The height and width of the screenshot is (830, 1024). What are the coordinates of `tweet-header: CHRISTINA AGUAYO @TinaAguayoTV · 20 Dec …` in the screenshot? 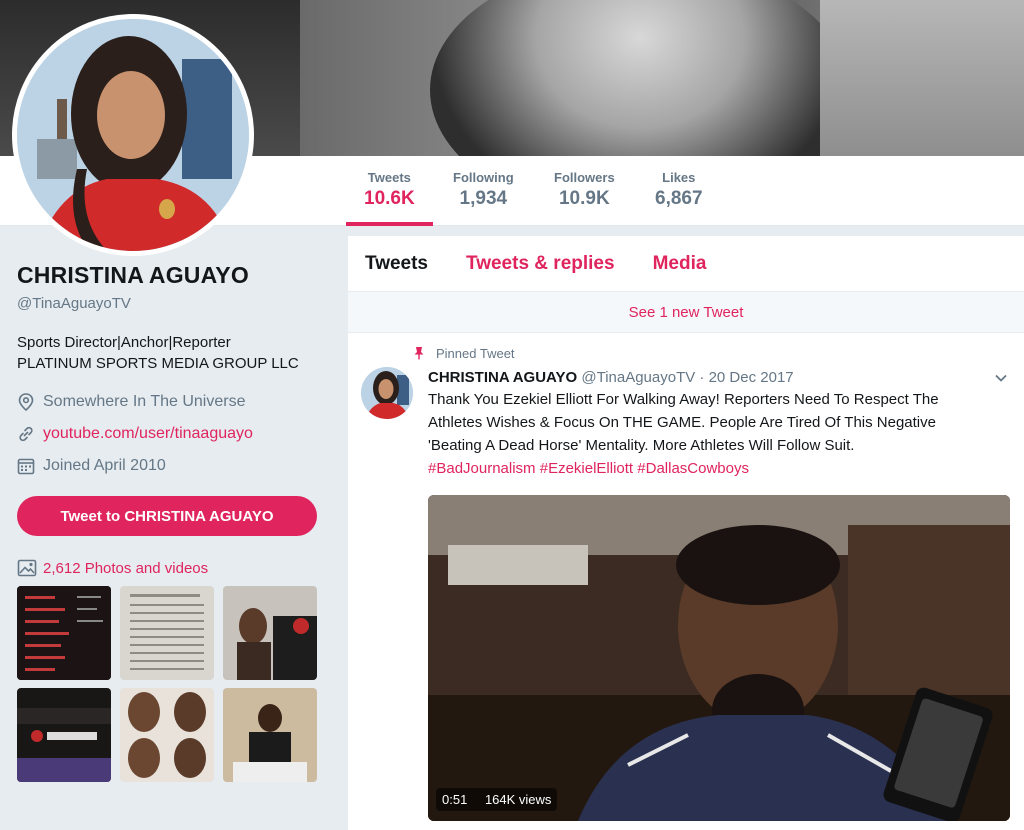 It's located at (719, 377).